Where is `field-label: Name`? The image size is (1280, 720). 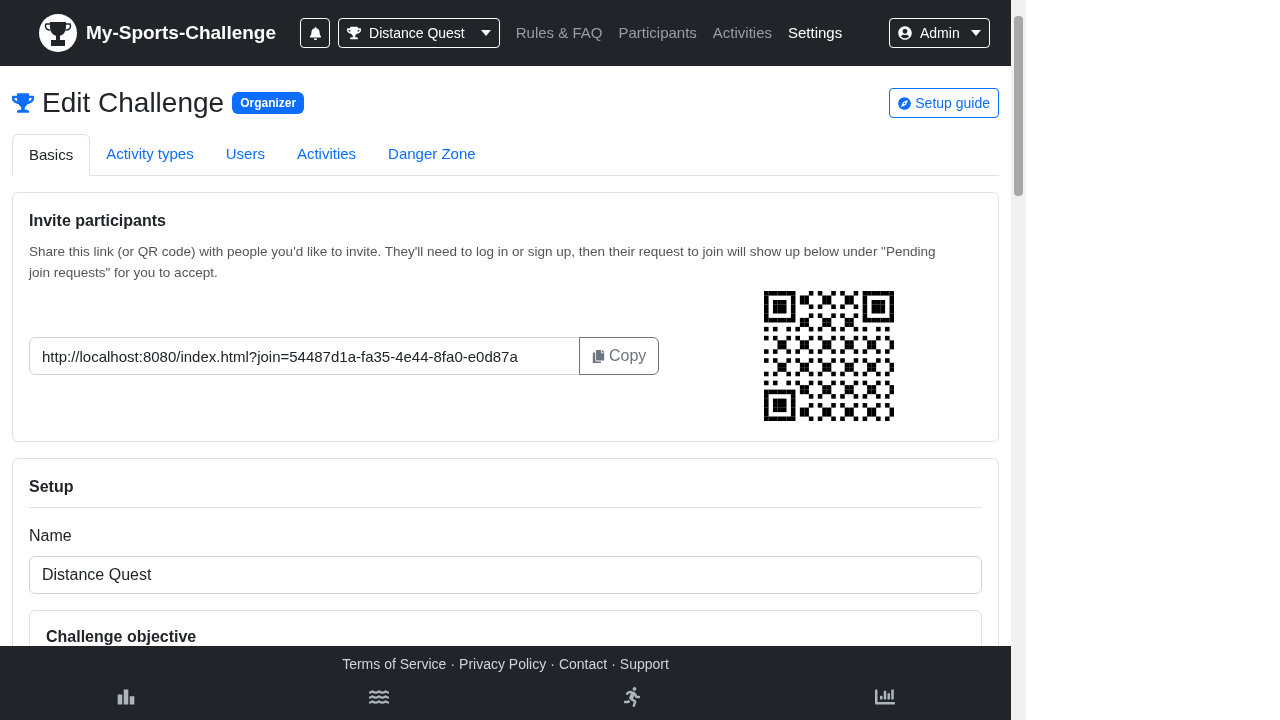
field-label: Name is located at coordinates (51, 536).